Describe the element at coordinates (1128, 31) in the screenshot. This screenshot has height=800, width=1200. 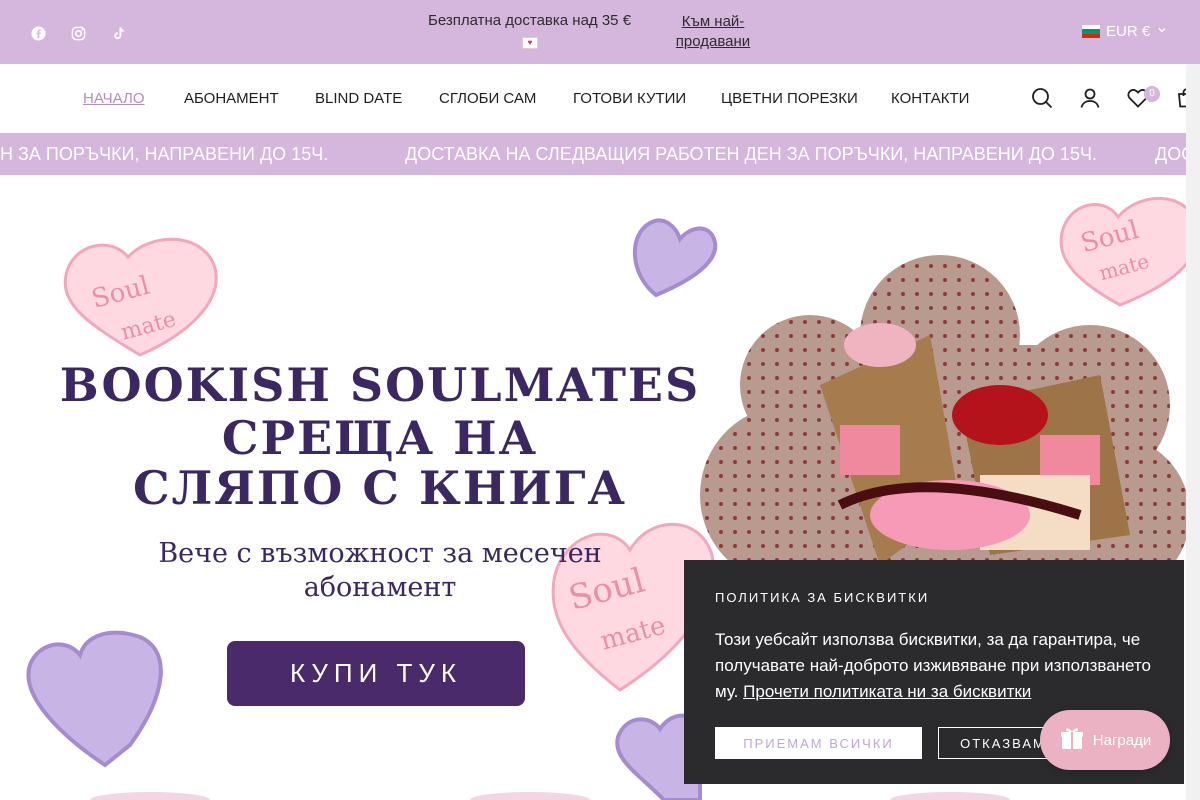
I see `currency-label: EUR €` at that location.